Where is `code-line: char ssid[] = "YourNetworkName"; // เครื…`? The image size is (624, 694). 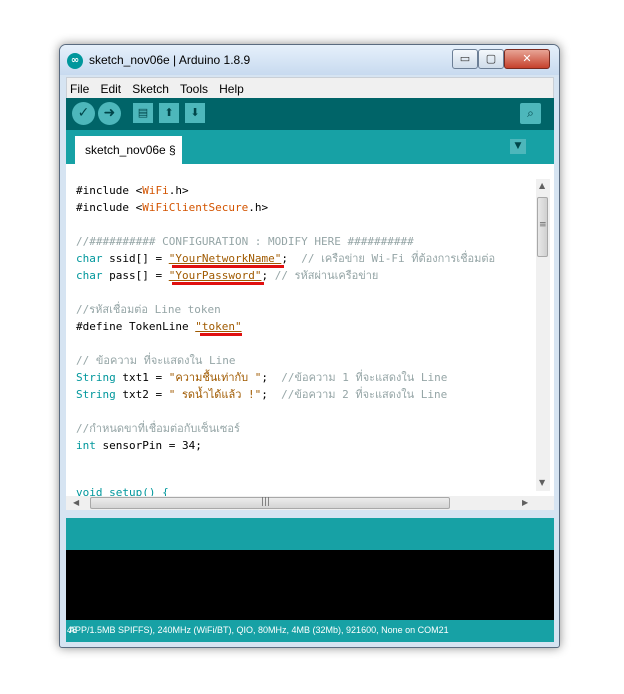 code-line: char ssid[] = "YourNetworkName"; // เครื… is located at coordinates (286, 258).